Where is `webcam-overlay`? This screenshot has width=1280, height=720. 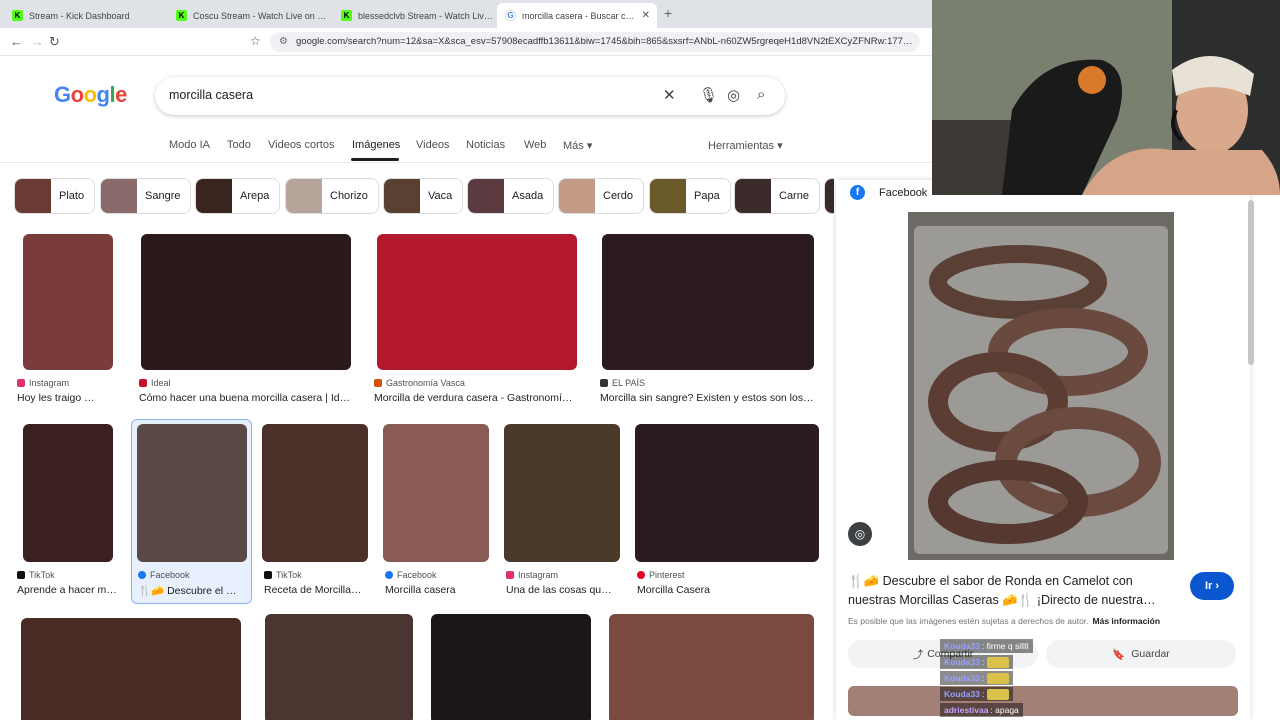 webcam-overlay is located at coordinates (1106, 97).